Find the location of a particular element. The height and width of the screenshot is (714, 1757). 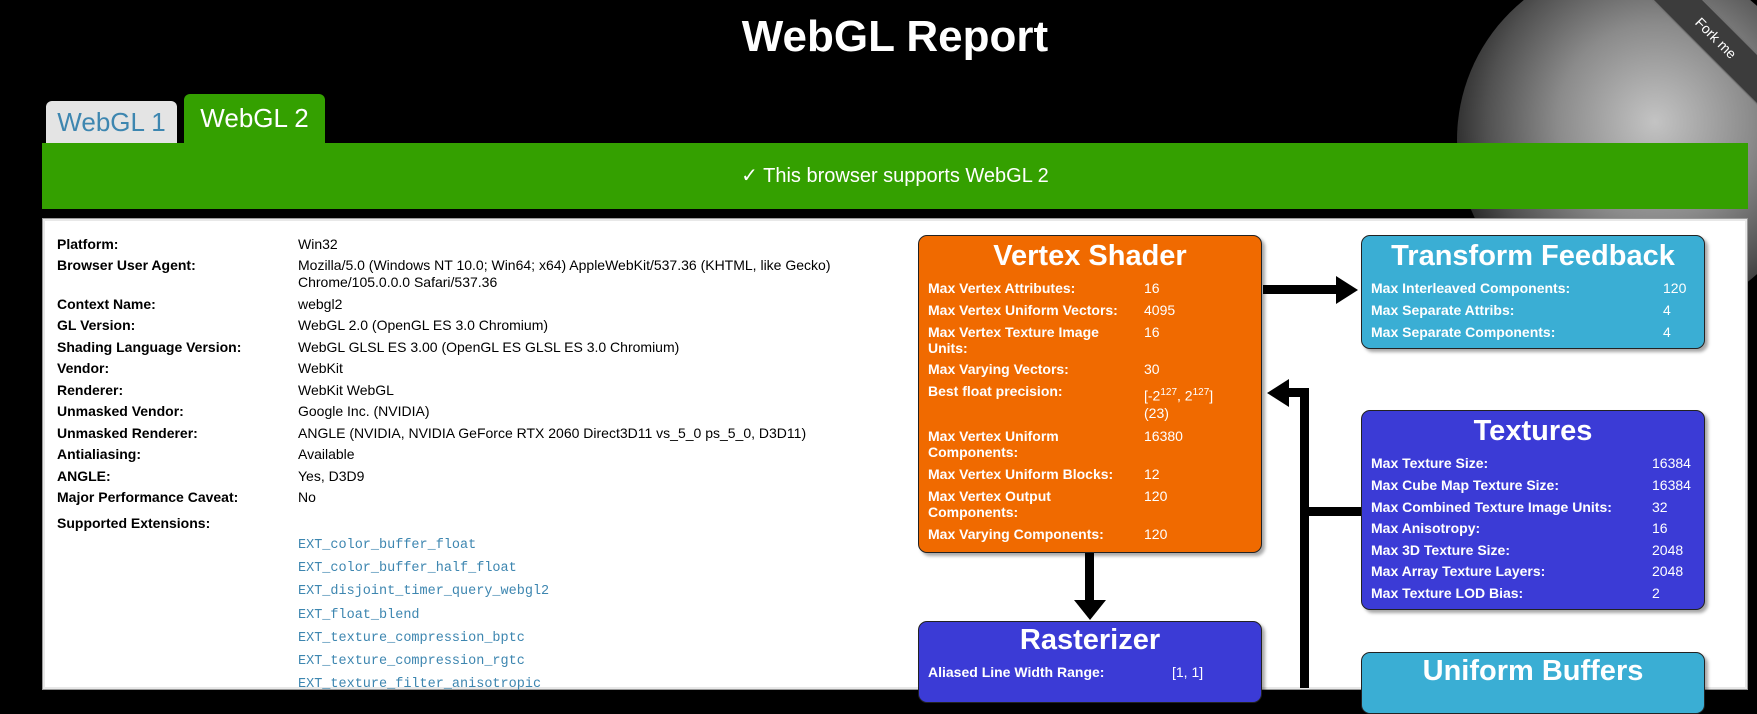

vs-label: Max Vertex Output Components: is located at coordinates (989, 504).